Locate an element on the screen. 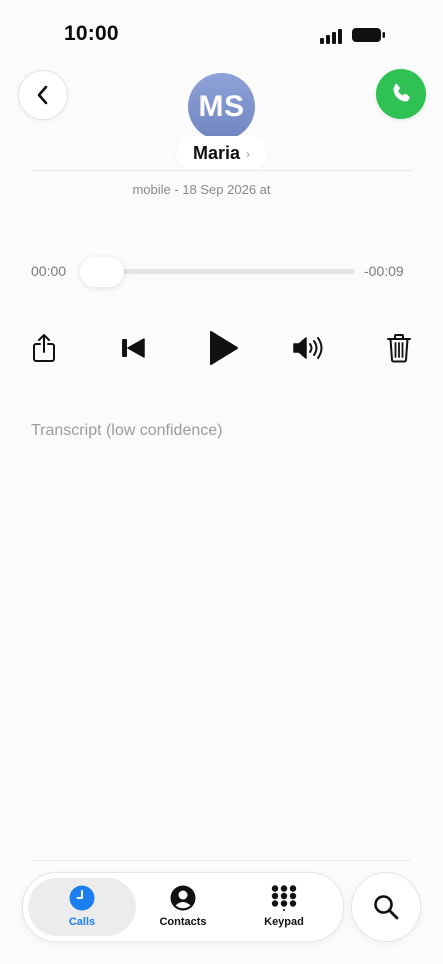 Image resolution: width=443 pixels, height=964 pixels. chevron-right-icon: › is located at coordinates (248, 153).